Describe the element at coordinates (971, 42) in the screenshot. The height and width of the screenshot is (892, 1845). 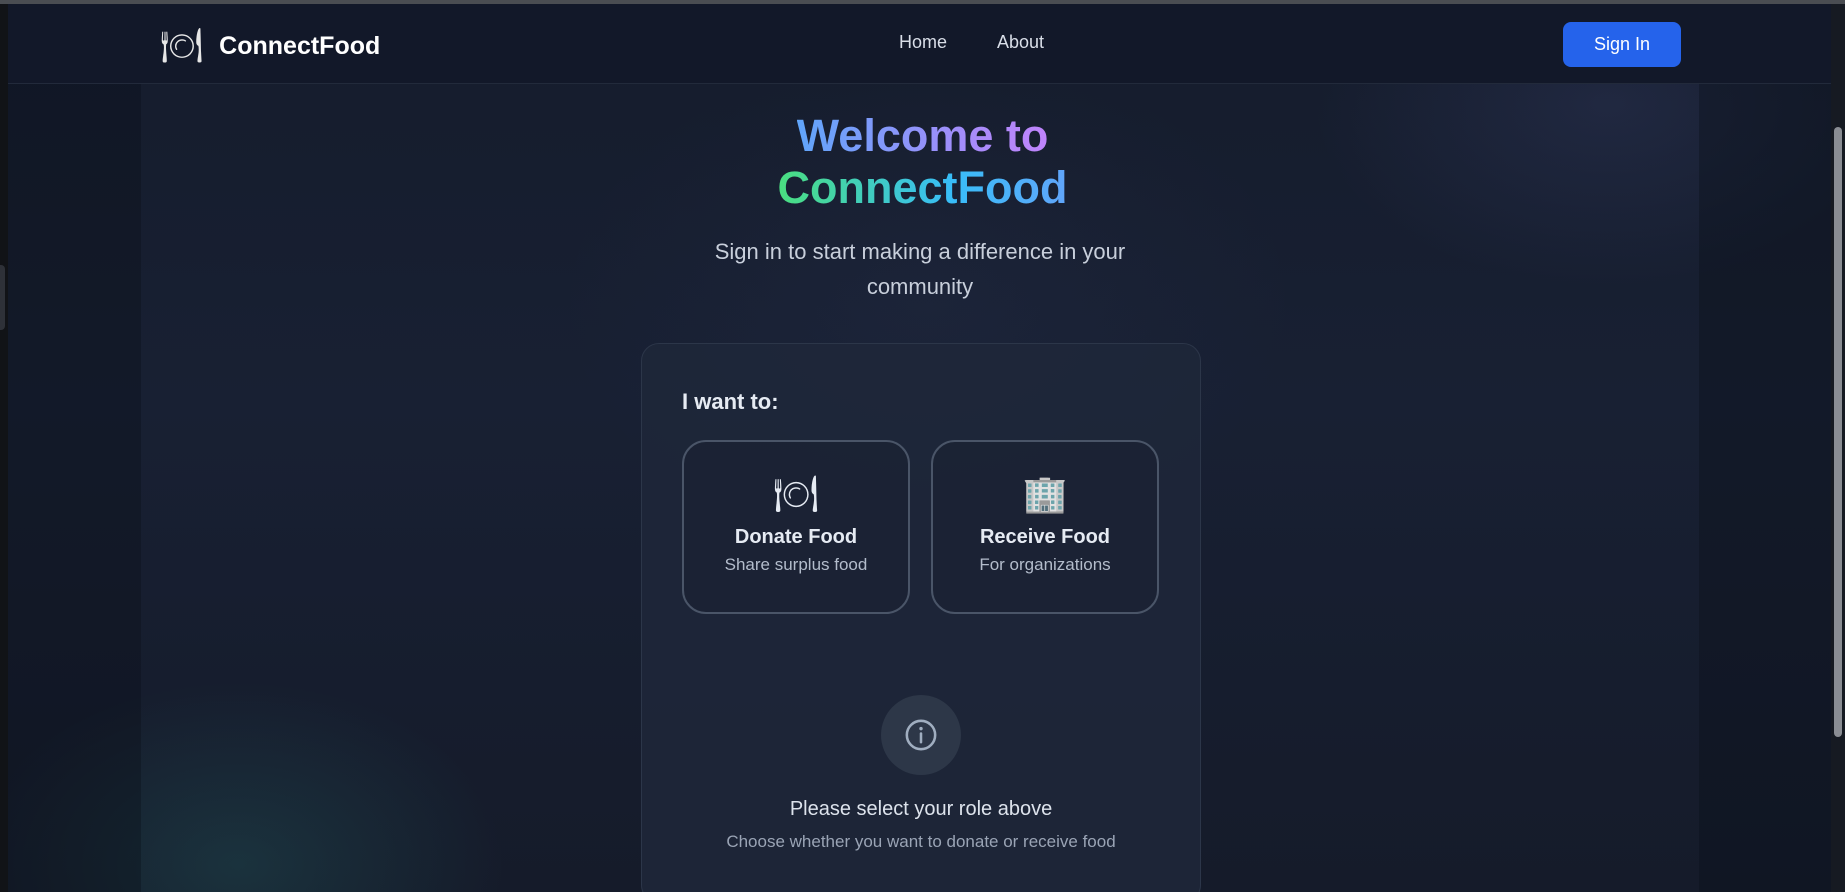
I see `main-nav: Home About` at that location.